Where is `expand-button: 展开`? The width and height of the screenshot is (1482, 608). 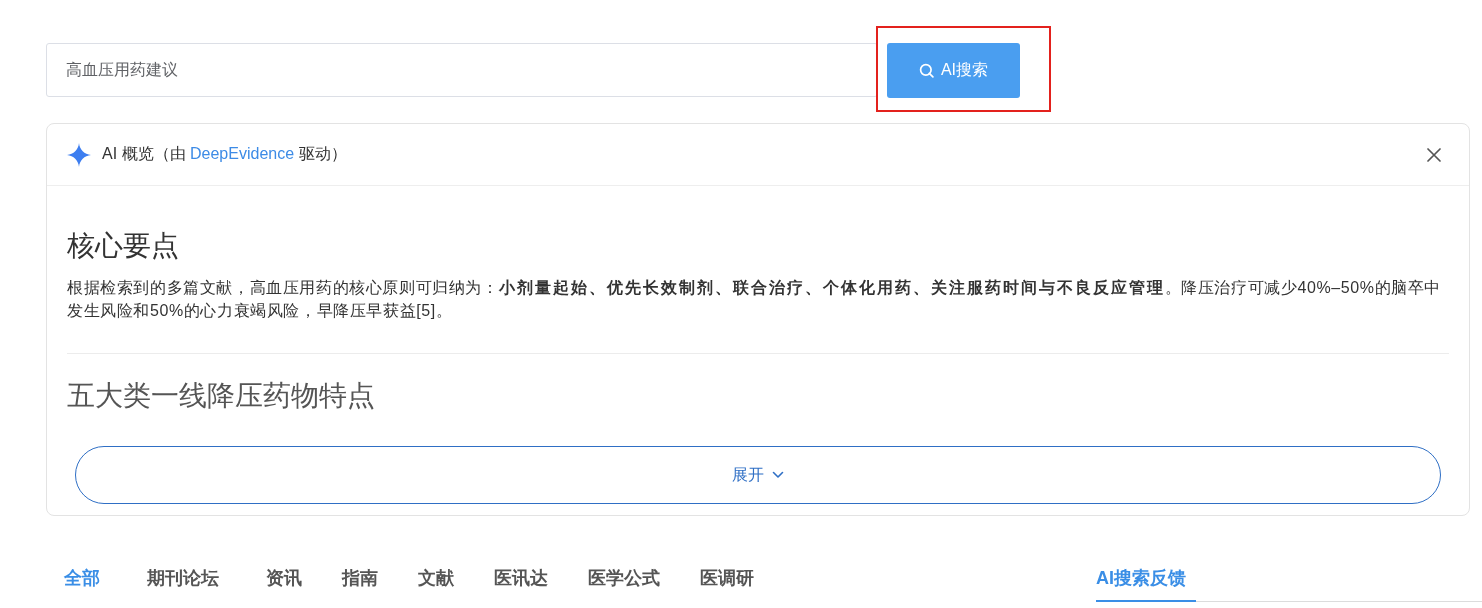
expand-button: 展开 is located at coordinates (758, 475).